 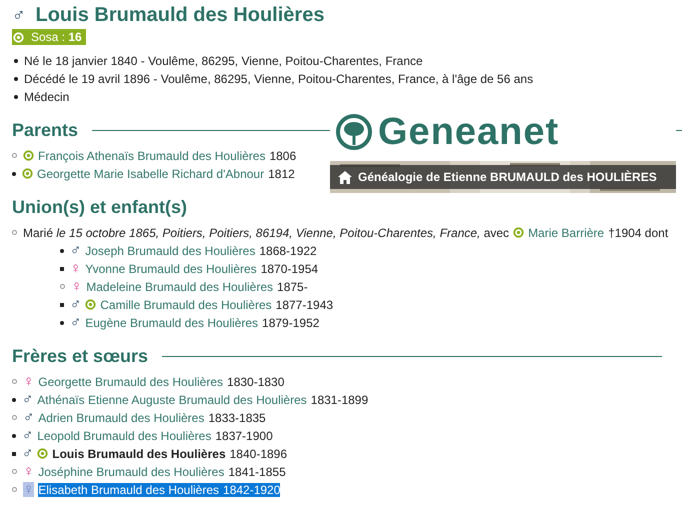 I want to click on section-heading: Union(s) et enfant(s), so click(x=99, y=207).